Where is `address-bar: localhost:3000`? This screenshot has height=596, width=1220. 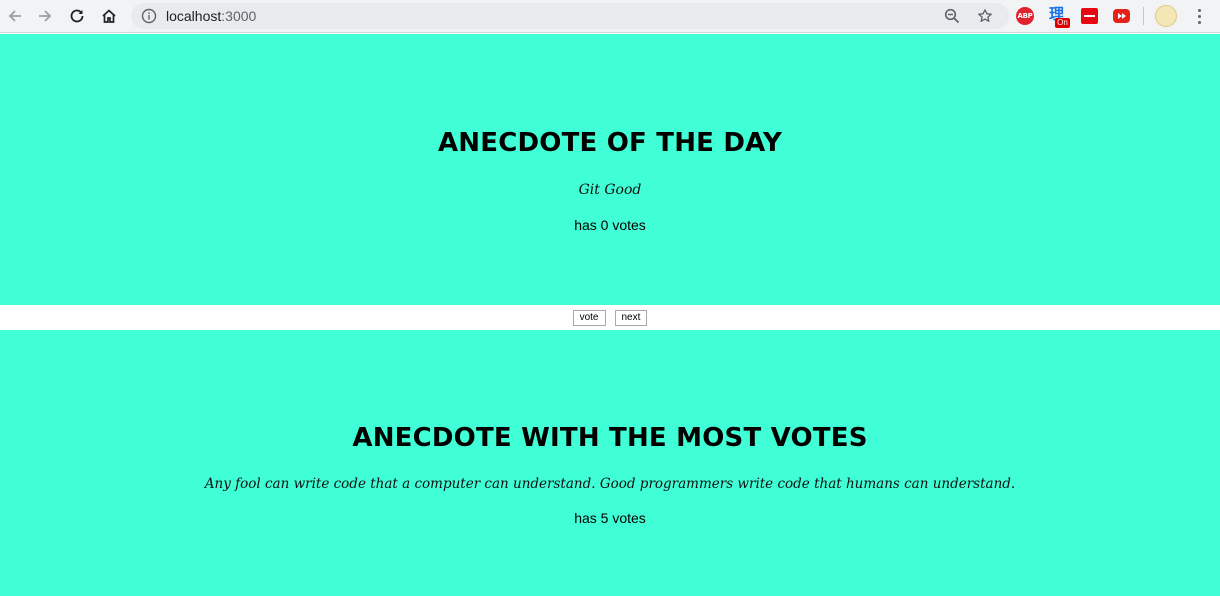
address-bar: localhost:3000 is located at coordinates (570, 16).